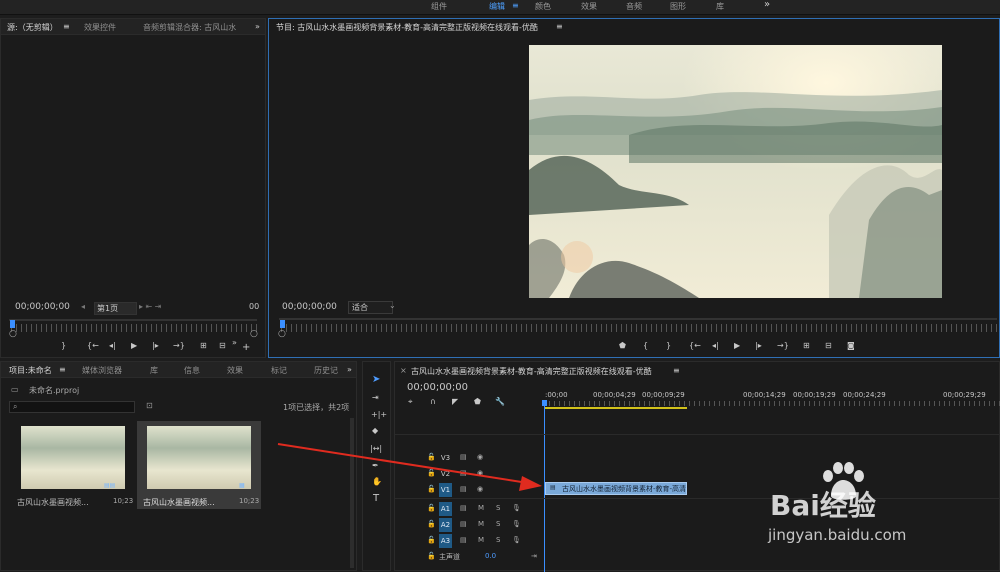 This screenshot has height=572, width=1000. I want to click on watermark: Bai经验 jingyan.baidu.com, so click(875, 512).